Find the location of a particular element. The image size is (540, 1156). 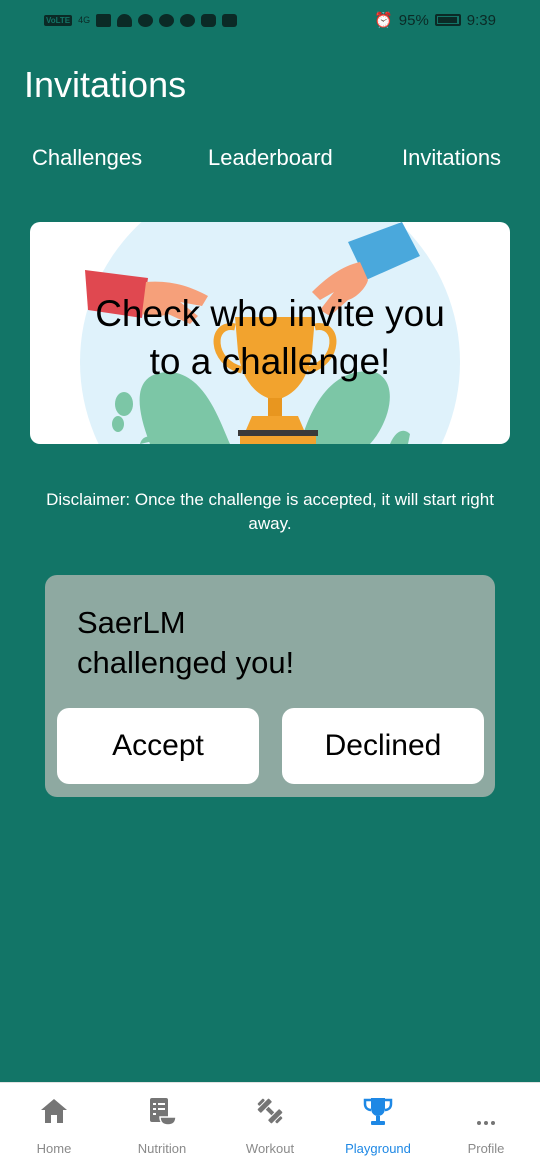

battery-icon is located at coordinates (447, 20).